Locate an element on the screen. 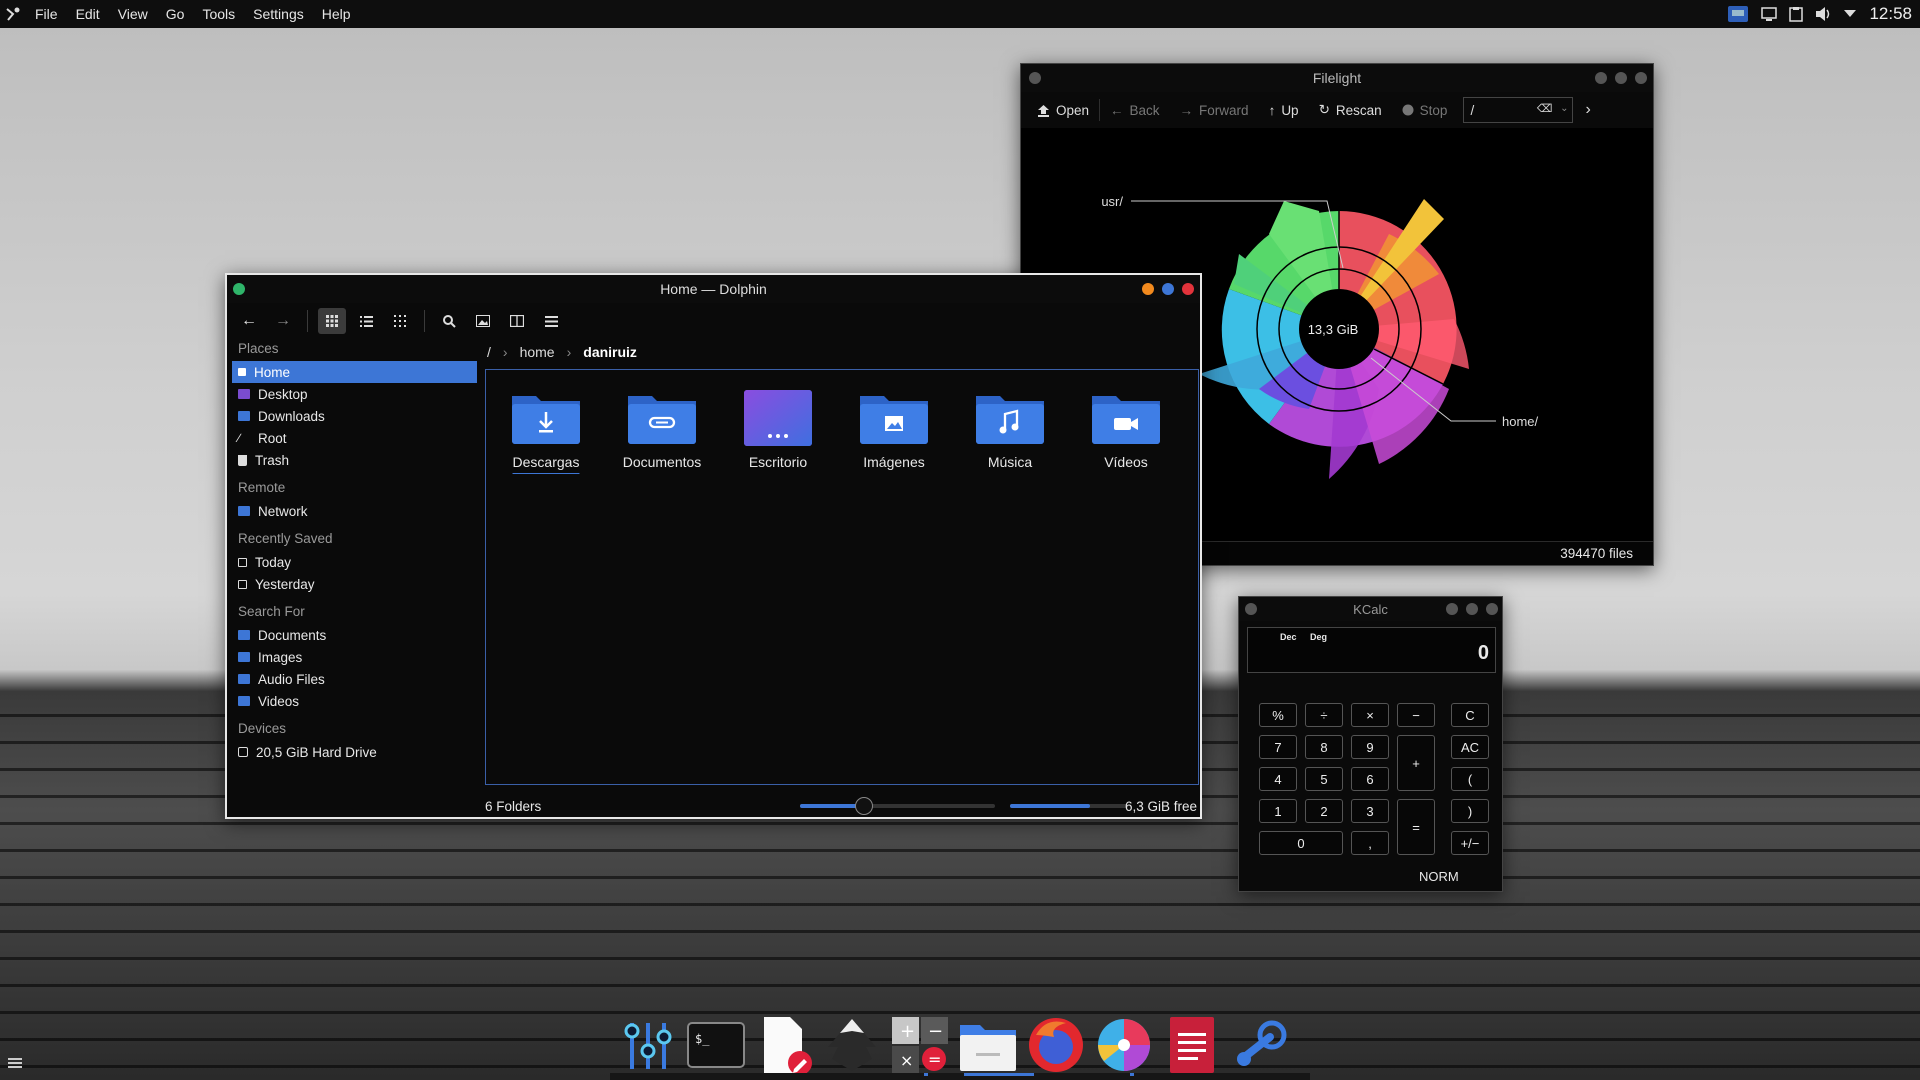  one-button: 1 is located at coordinates (1278, 811).